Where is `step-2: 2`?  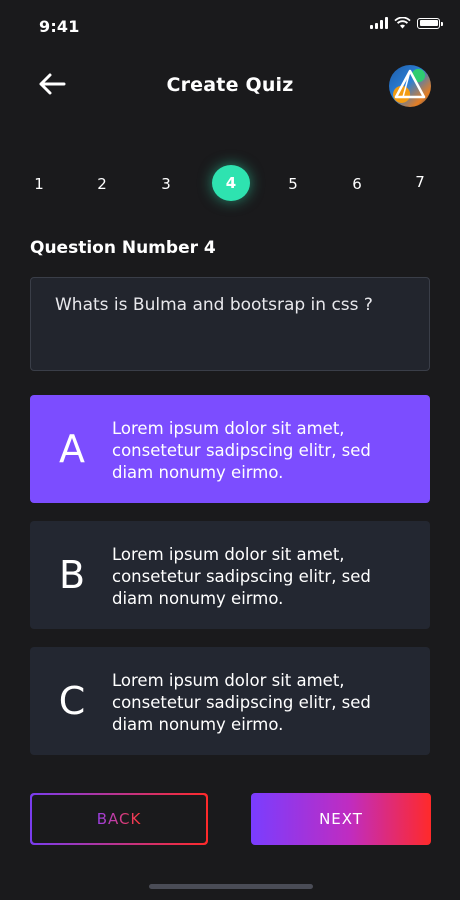 step-2: 2 is located at coordinates (102, 184).